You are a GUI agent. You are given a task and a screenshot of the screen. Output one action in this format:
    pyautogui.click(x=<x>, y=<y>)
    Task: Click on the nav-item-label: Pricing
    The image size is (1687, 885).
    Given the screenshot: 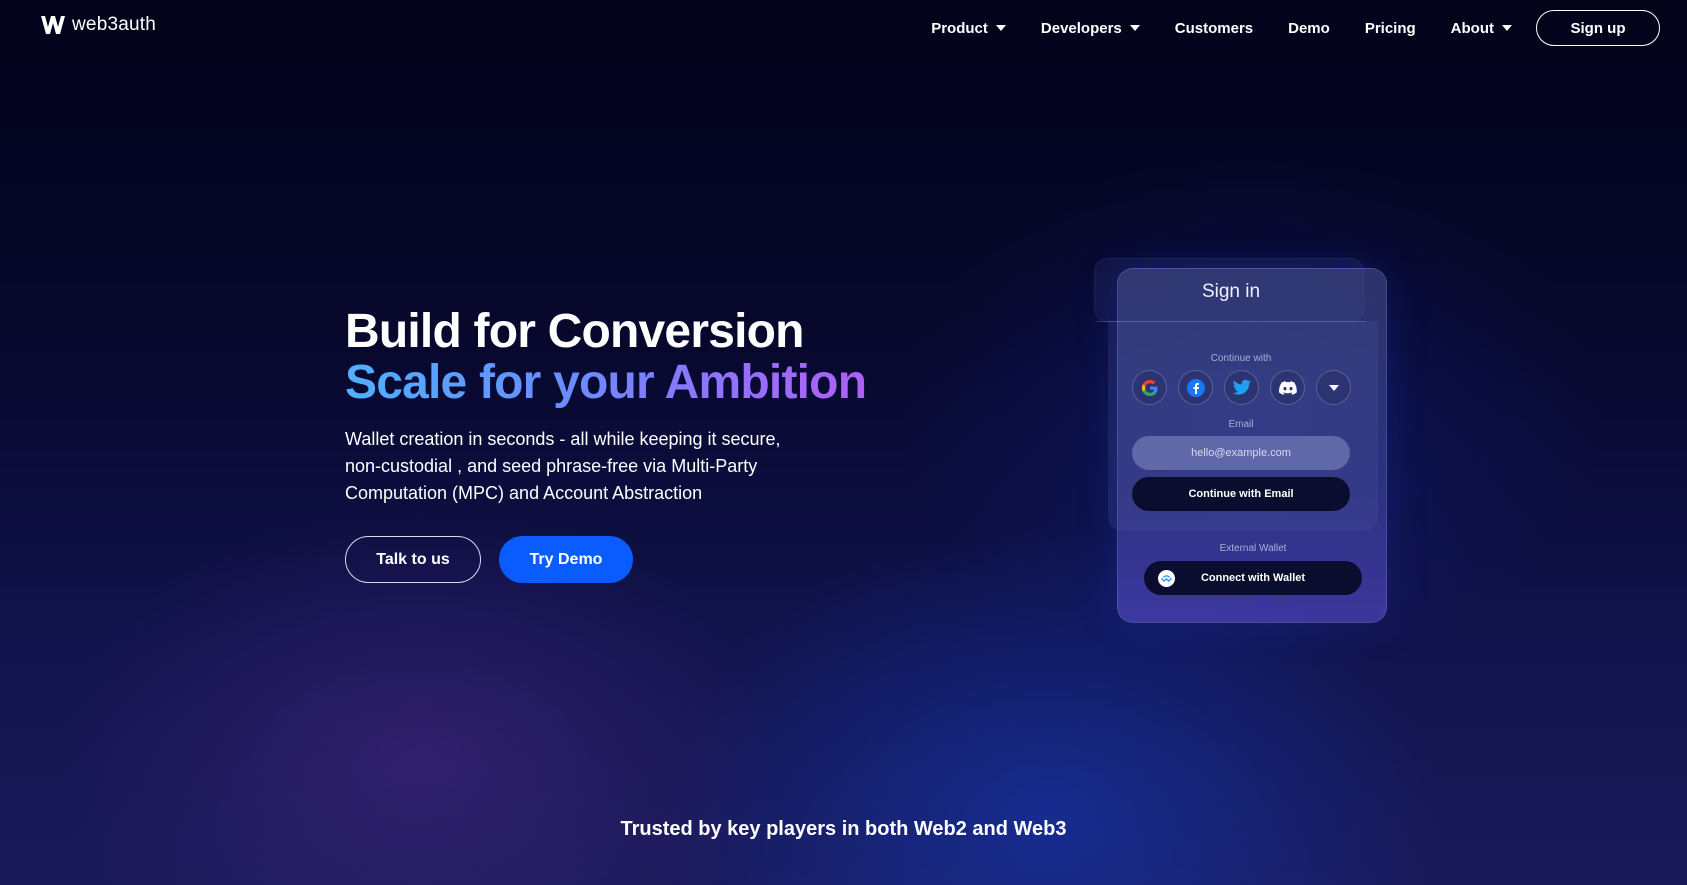 What is the action you would take?
    pyautogui.click(x=1390, y=28)
    